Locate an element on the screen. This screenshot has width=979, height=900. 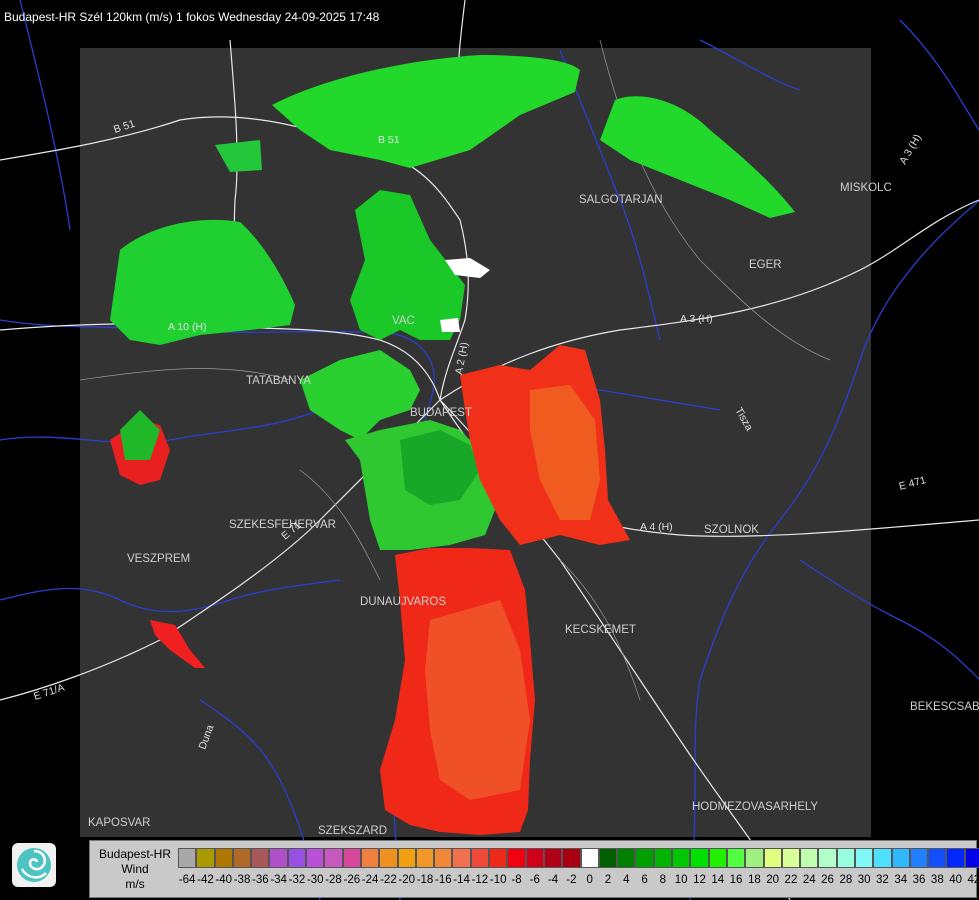
city-label-budapest: BUDAPEST is located at coordinates (441, 413).